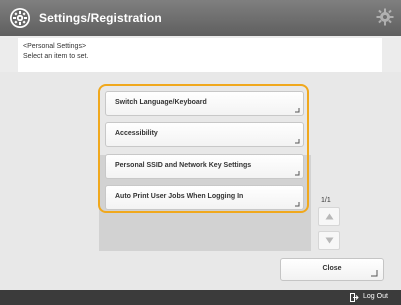 The width and height of the screenshot is (401, 305). I want to click on instruction-text: Select an item to set., so click(56, 56).